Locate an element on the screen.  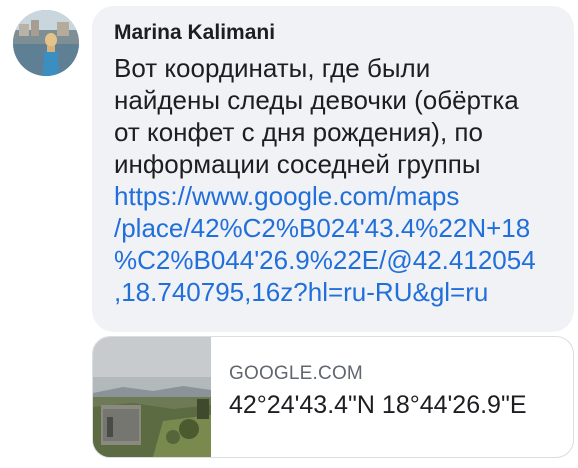
comment-text-line: найдены следы девочки (обёртка is located at coordinates (316, 100).